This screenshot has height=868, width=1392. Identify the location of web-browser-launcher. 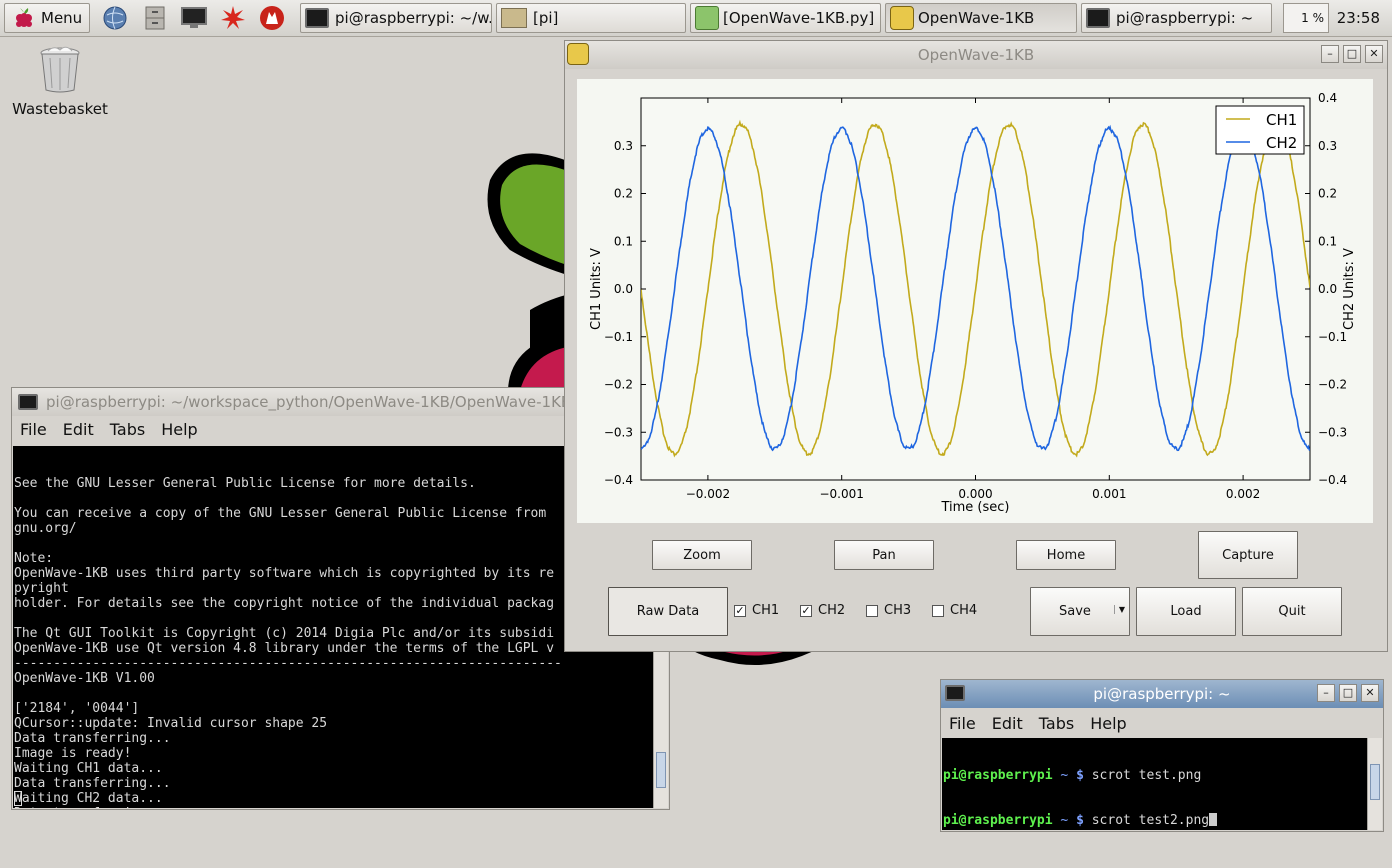
(115, 18).